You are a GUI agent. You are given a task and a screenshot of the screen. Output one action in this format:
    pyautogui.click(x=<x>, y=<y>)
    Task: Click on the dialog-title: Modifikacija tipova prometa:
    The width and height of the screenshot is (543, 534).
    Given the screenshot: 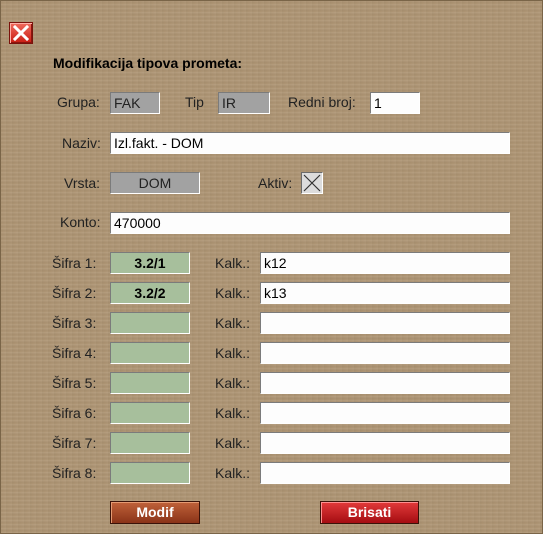 What is the action you would take?
    pyautogui.click(x=148, y=63)
    